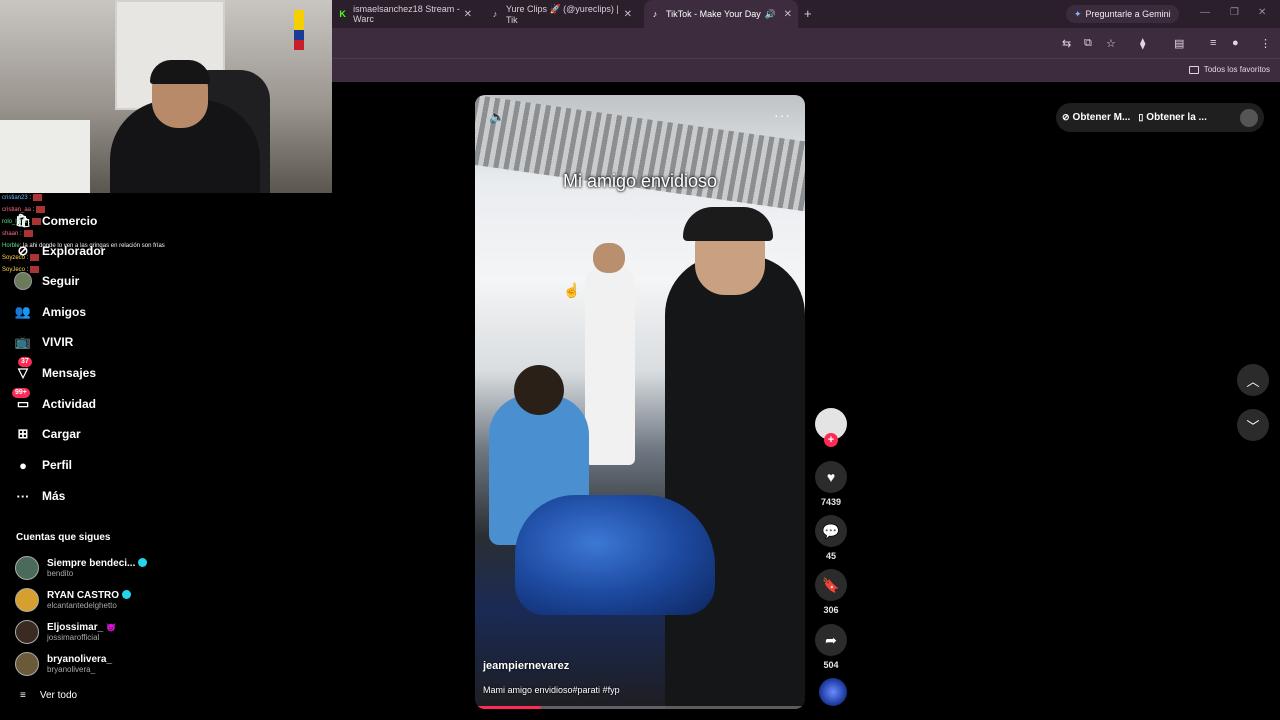  What do you see at coordinates (508, 707) in the screenshot?
I see `video-progress-fill` at bounding box center [508, 707].